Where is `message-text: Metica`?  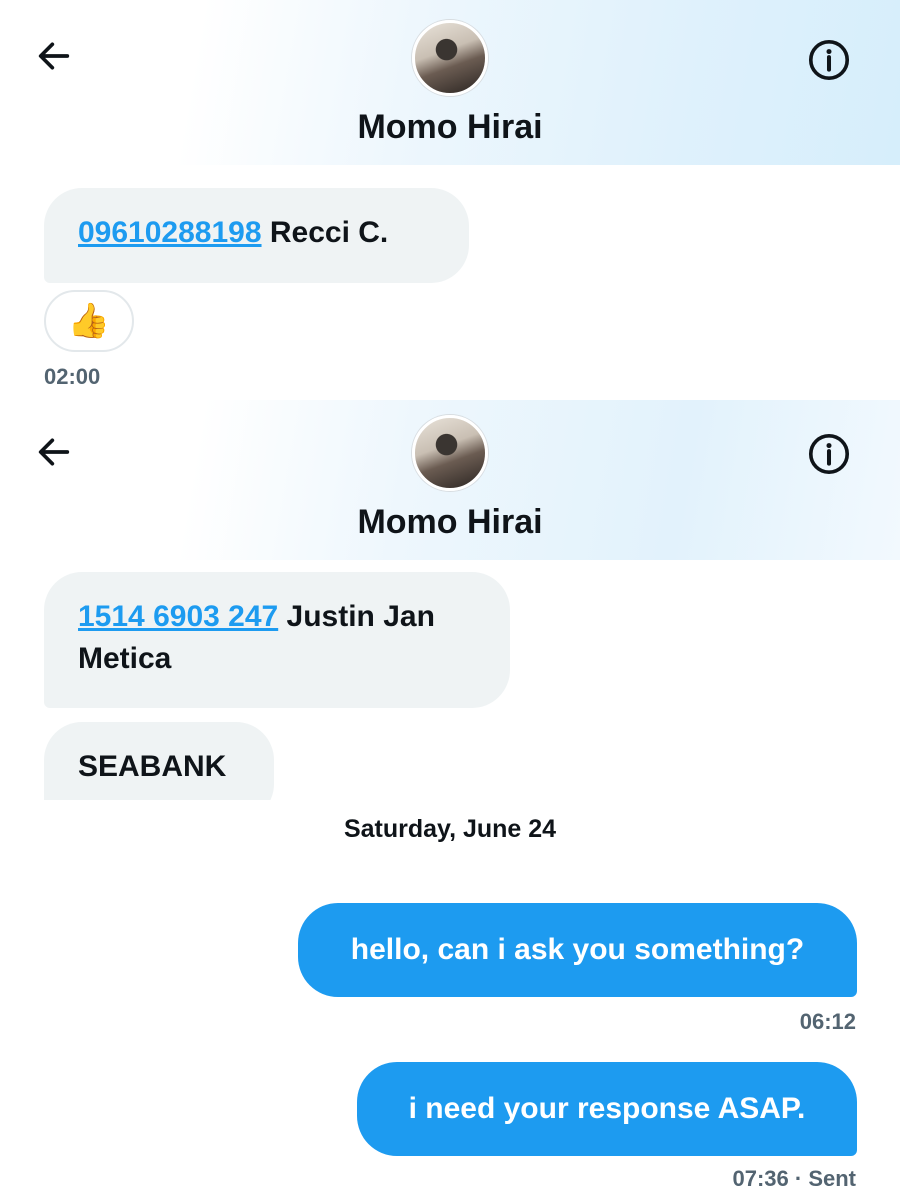
message-text: Metica is located at coordinates (125, 658).